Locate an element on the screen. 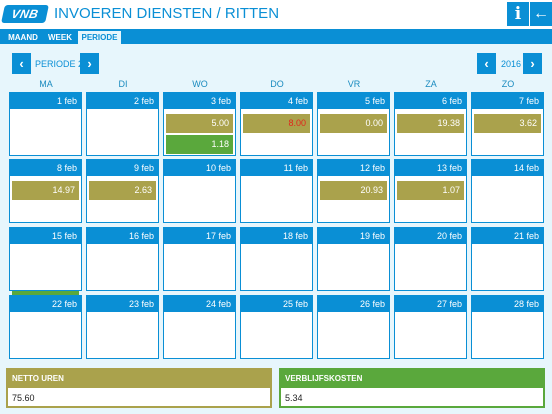 This screenshot has width=552, height=414. shift-entry: 20.93 is located at coordinates (353, 190).